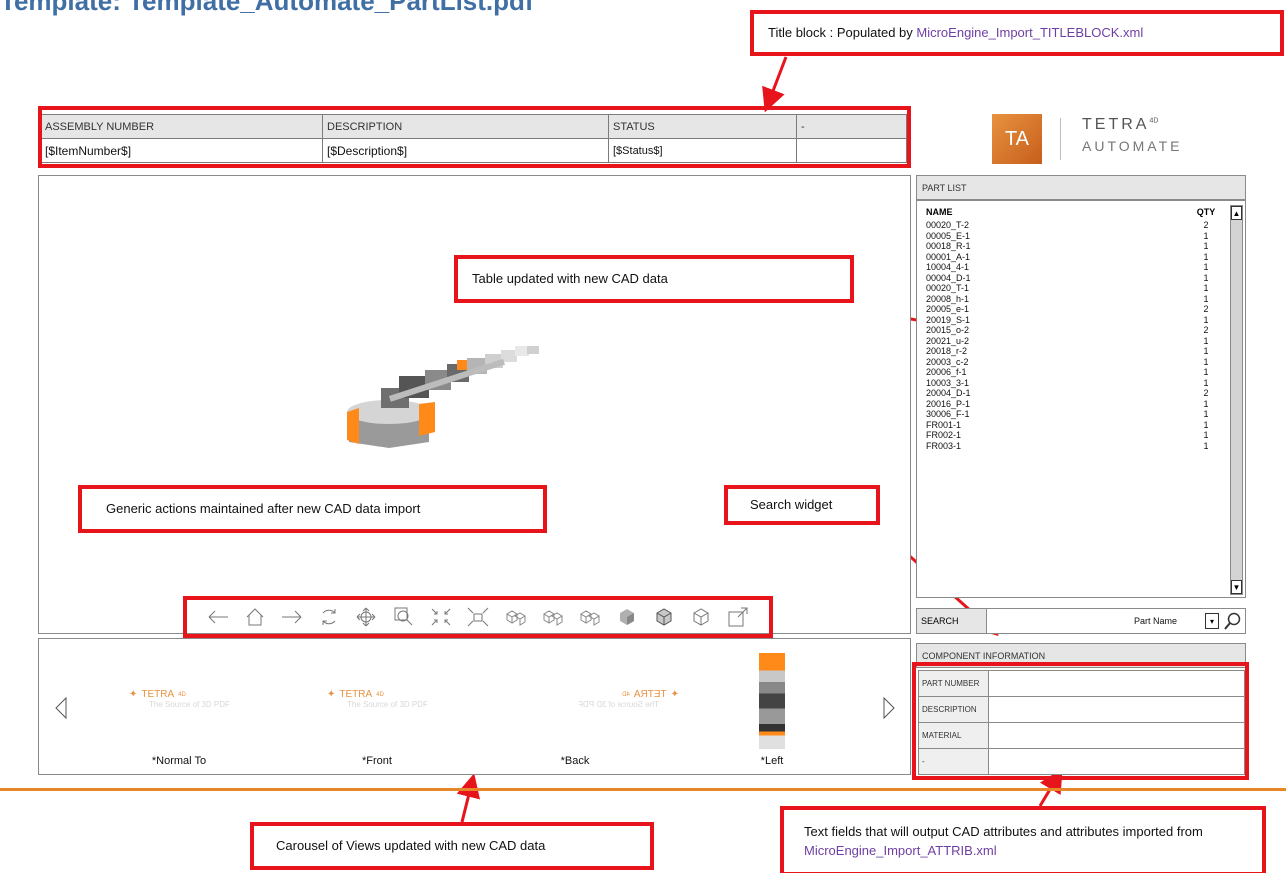 This screenshot has height=873, width=1286. What do you see at coordinates (1071, 446) in the screenshot?
I see `part-list-row: FR003-1 1` at bounding box center [1071, 446].